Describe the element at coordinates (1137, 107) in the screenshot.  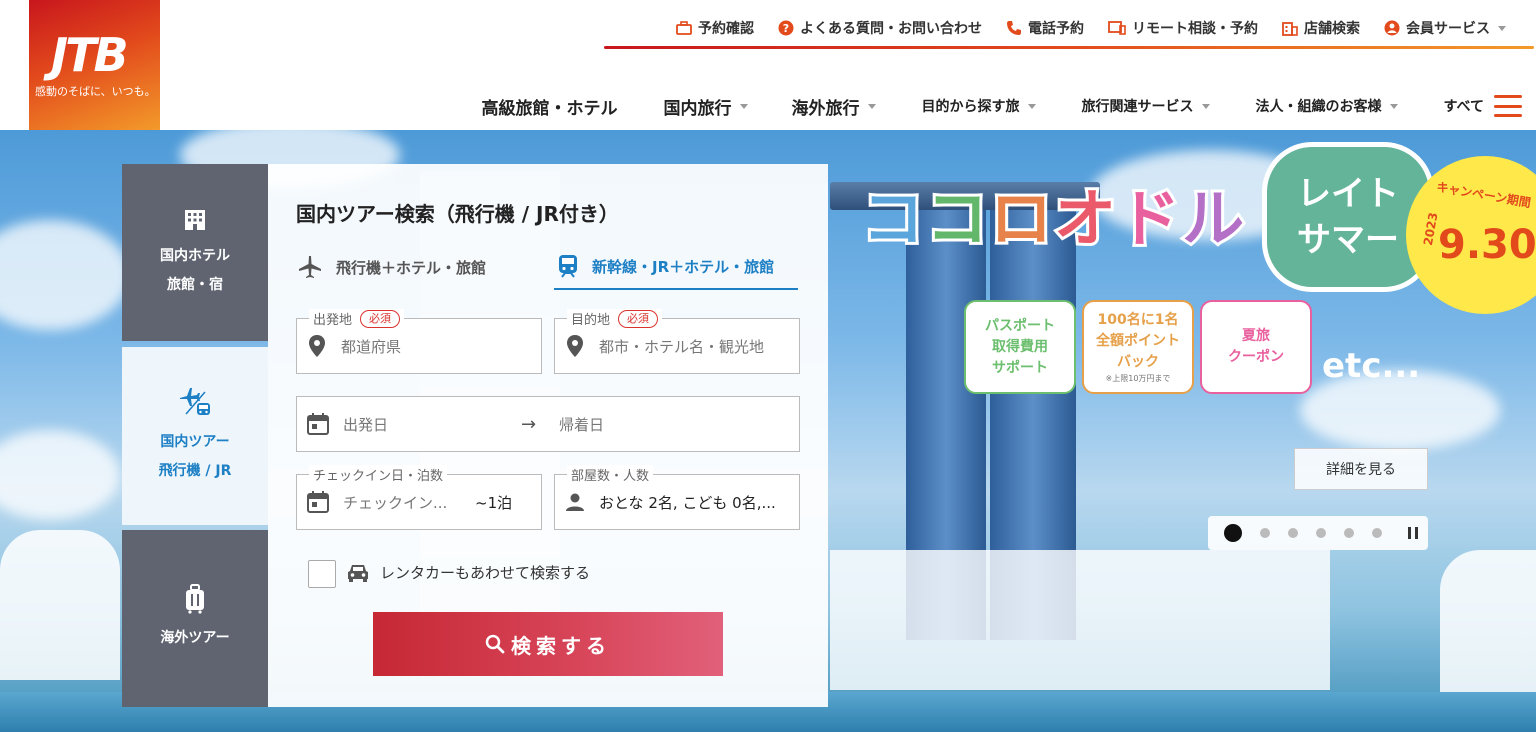
I see `nav-label: 旅行関連サービス` at that location.